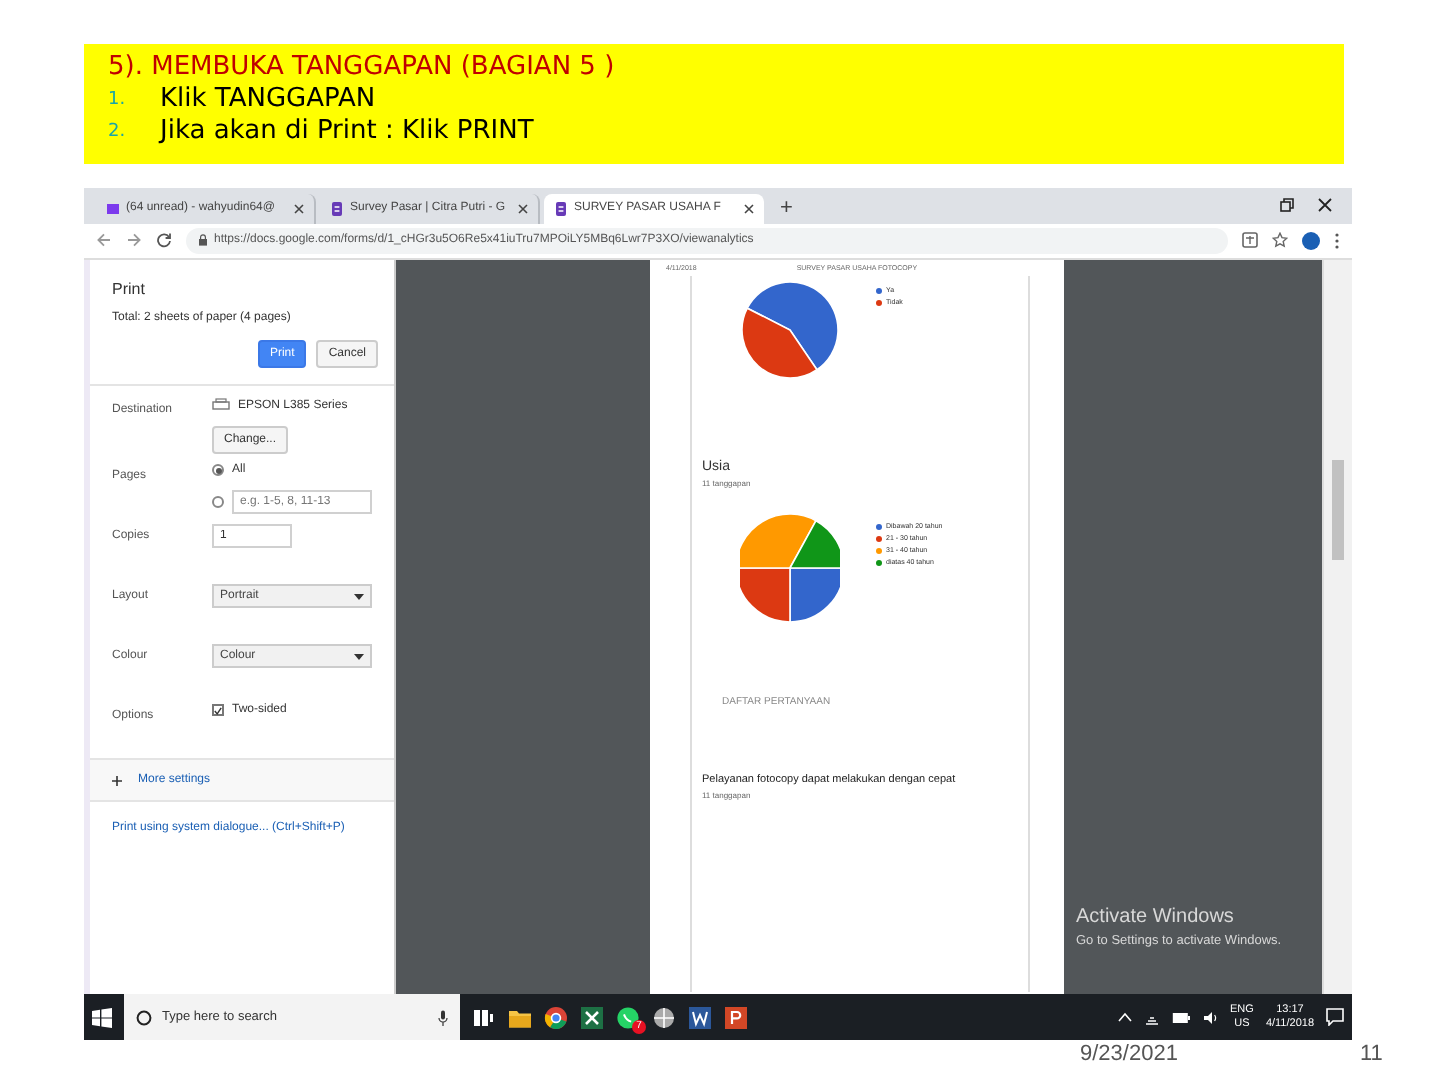 This screenshot has height=1080, width=1440. I want to click on restore-icon, so click(1287, 205).